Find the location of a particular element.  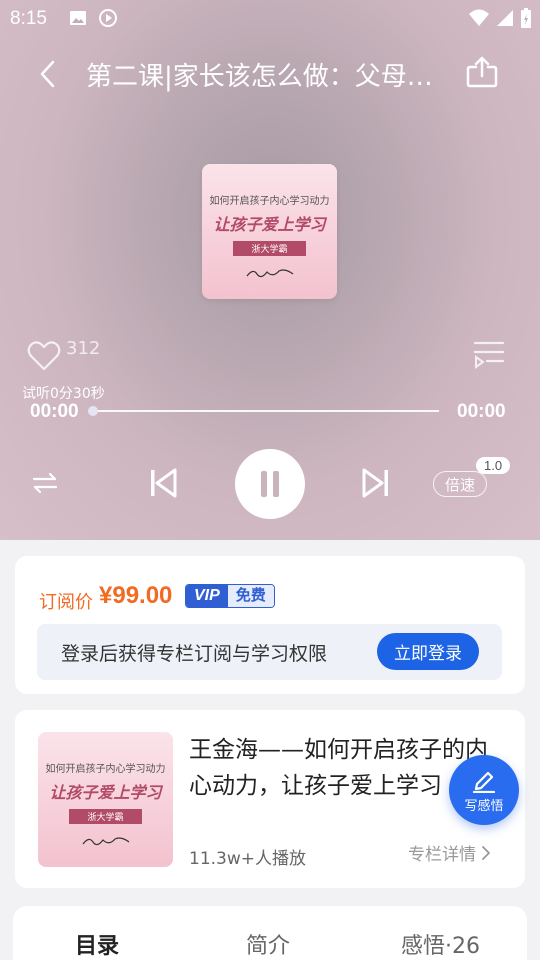

pencil-icon is located at coordinates (484, 782).